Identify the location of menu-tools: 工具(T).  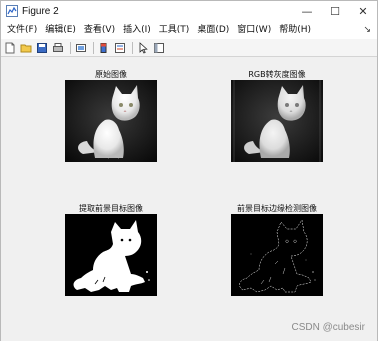
(174, 30).